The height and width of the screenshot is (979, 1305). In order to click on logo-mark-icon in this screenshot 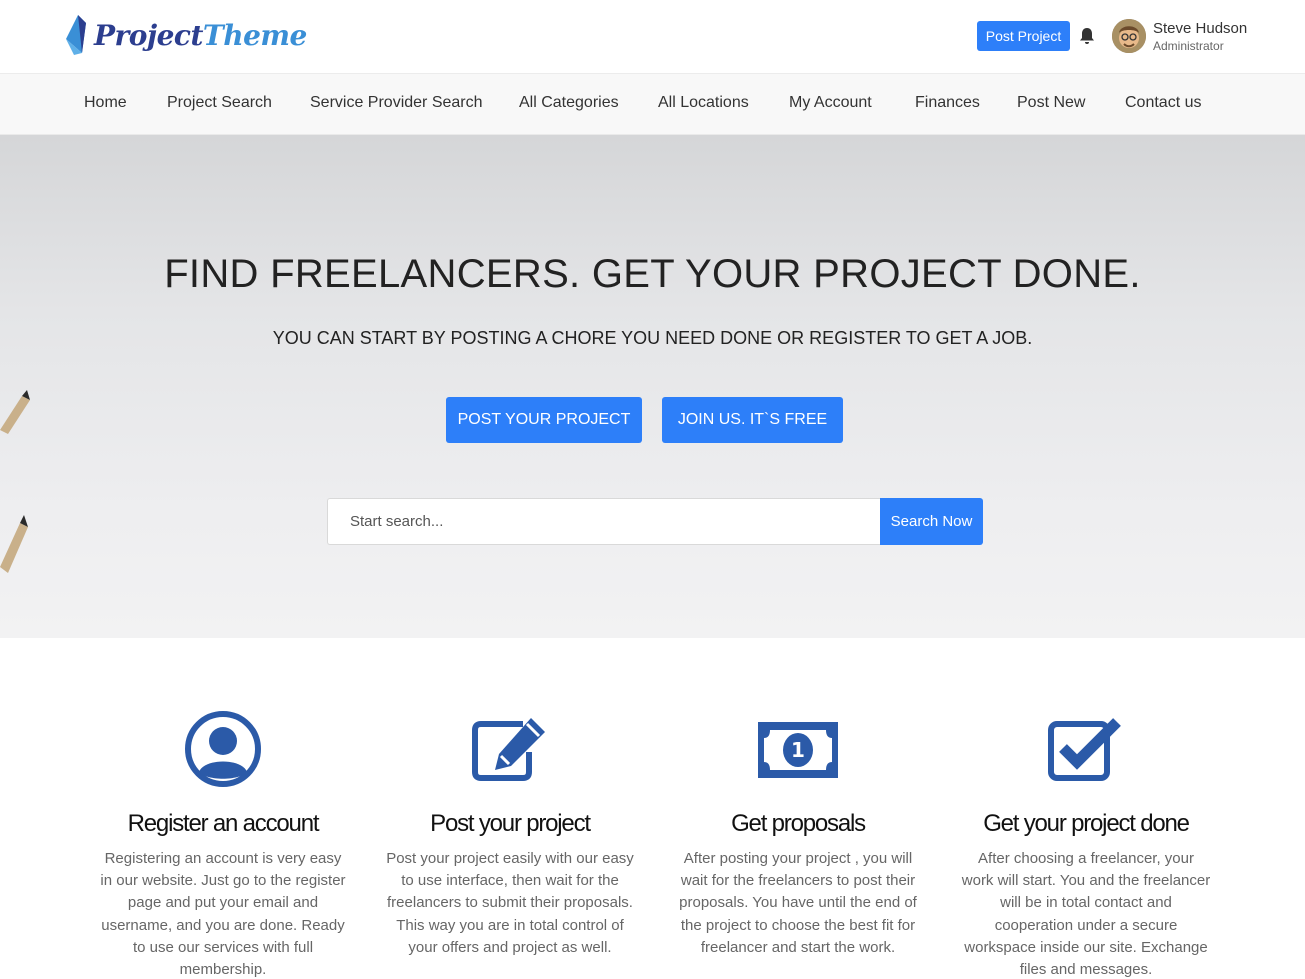, I will do `click(76, 35)`.